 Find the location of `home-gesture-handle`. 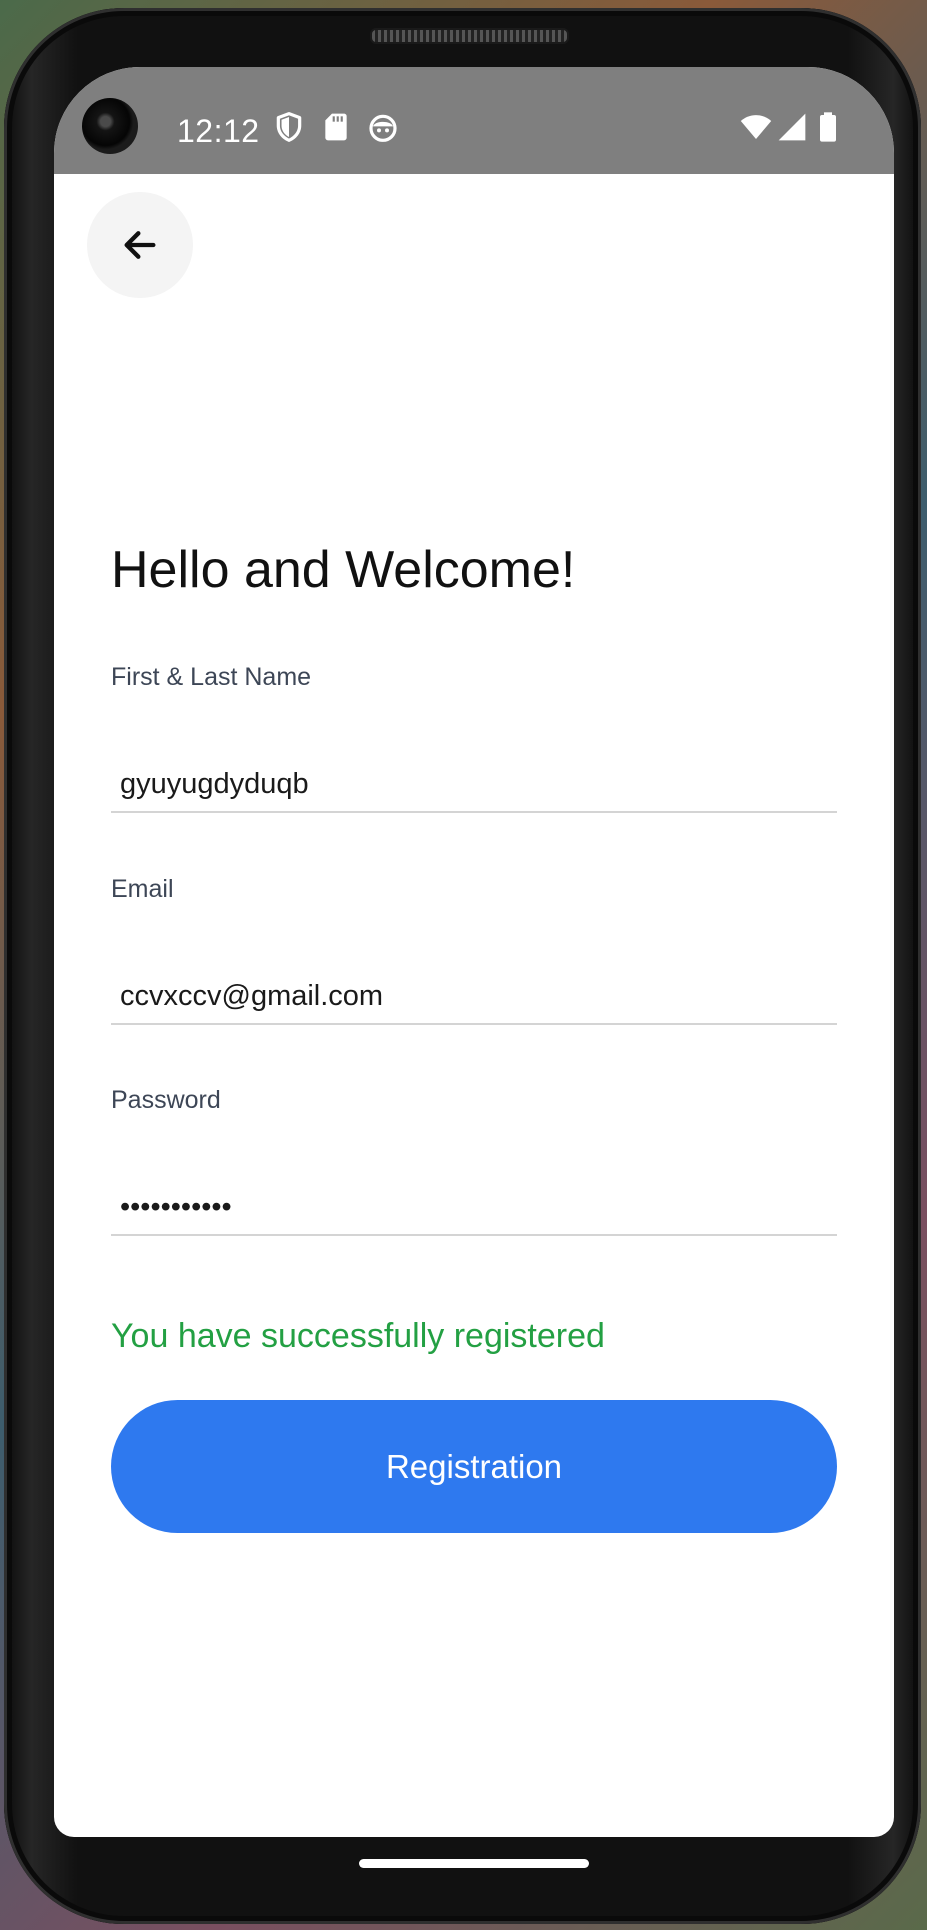

home-gesture-handle is located at coordinates (474, 1863).